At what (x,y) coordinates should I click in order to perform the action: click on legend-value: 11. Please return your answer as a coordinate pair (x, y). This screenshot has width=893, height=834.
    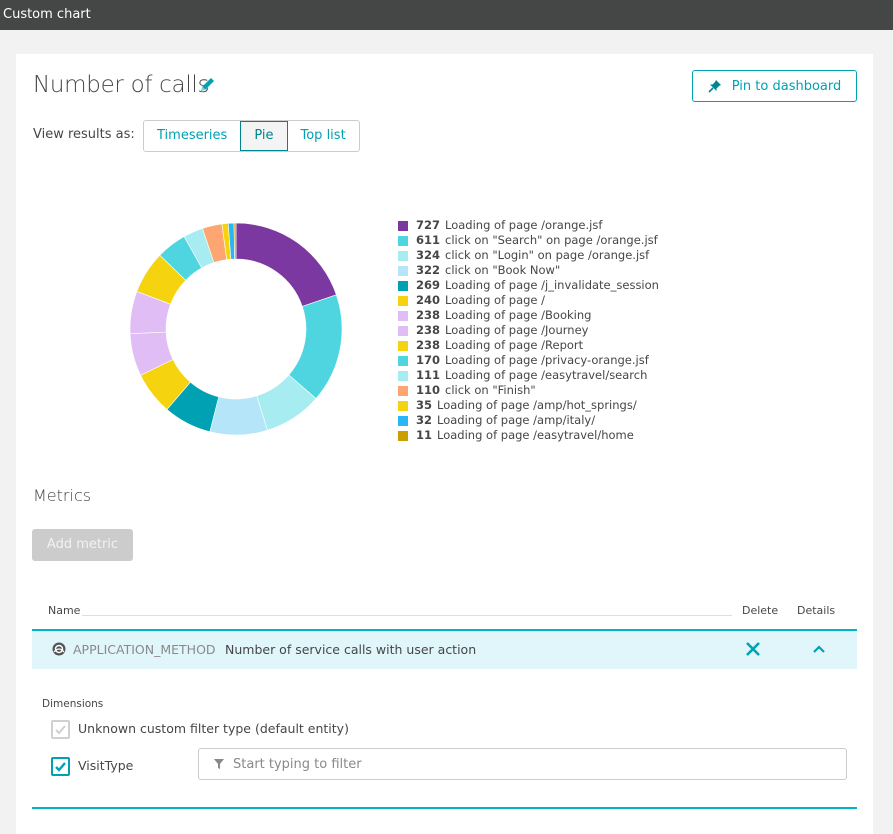
    Looking at the image, I should click on (424, 435).